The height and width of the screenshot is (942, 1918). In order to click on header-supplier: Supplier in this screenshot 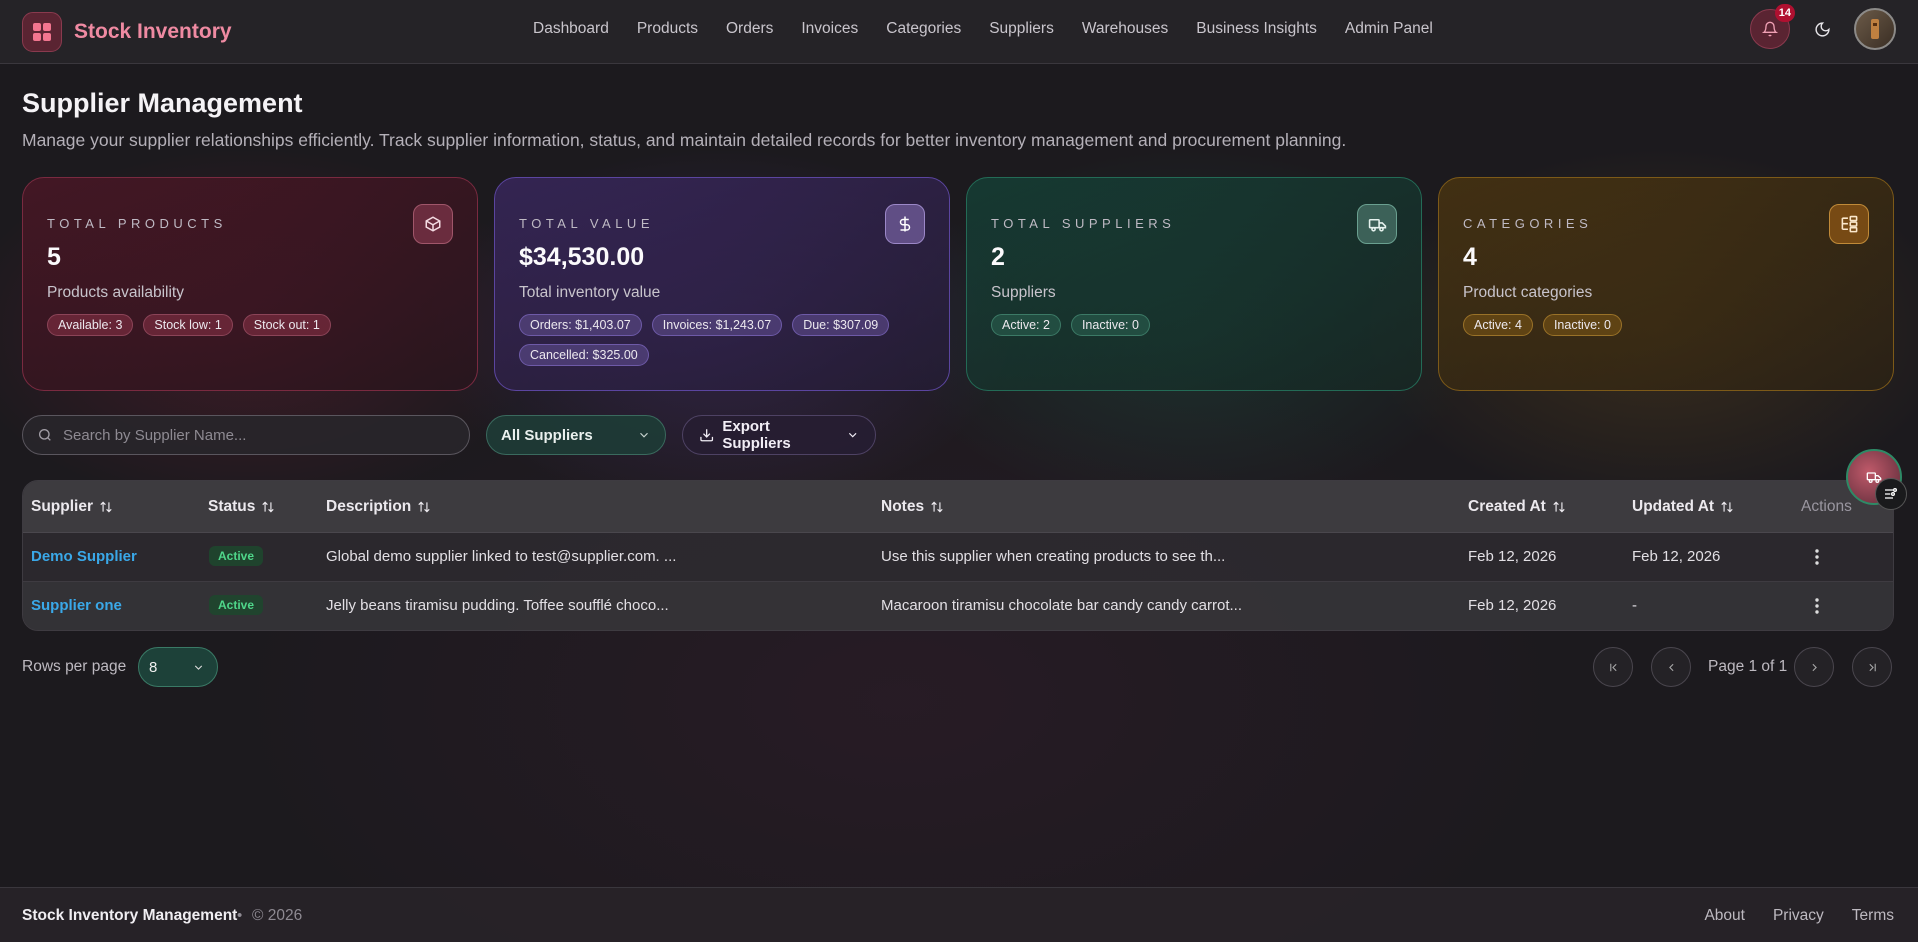, I will do `click(72, 507)`.